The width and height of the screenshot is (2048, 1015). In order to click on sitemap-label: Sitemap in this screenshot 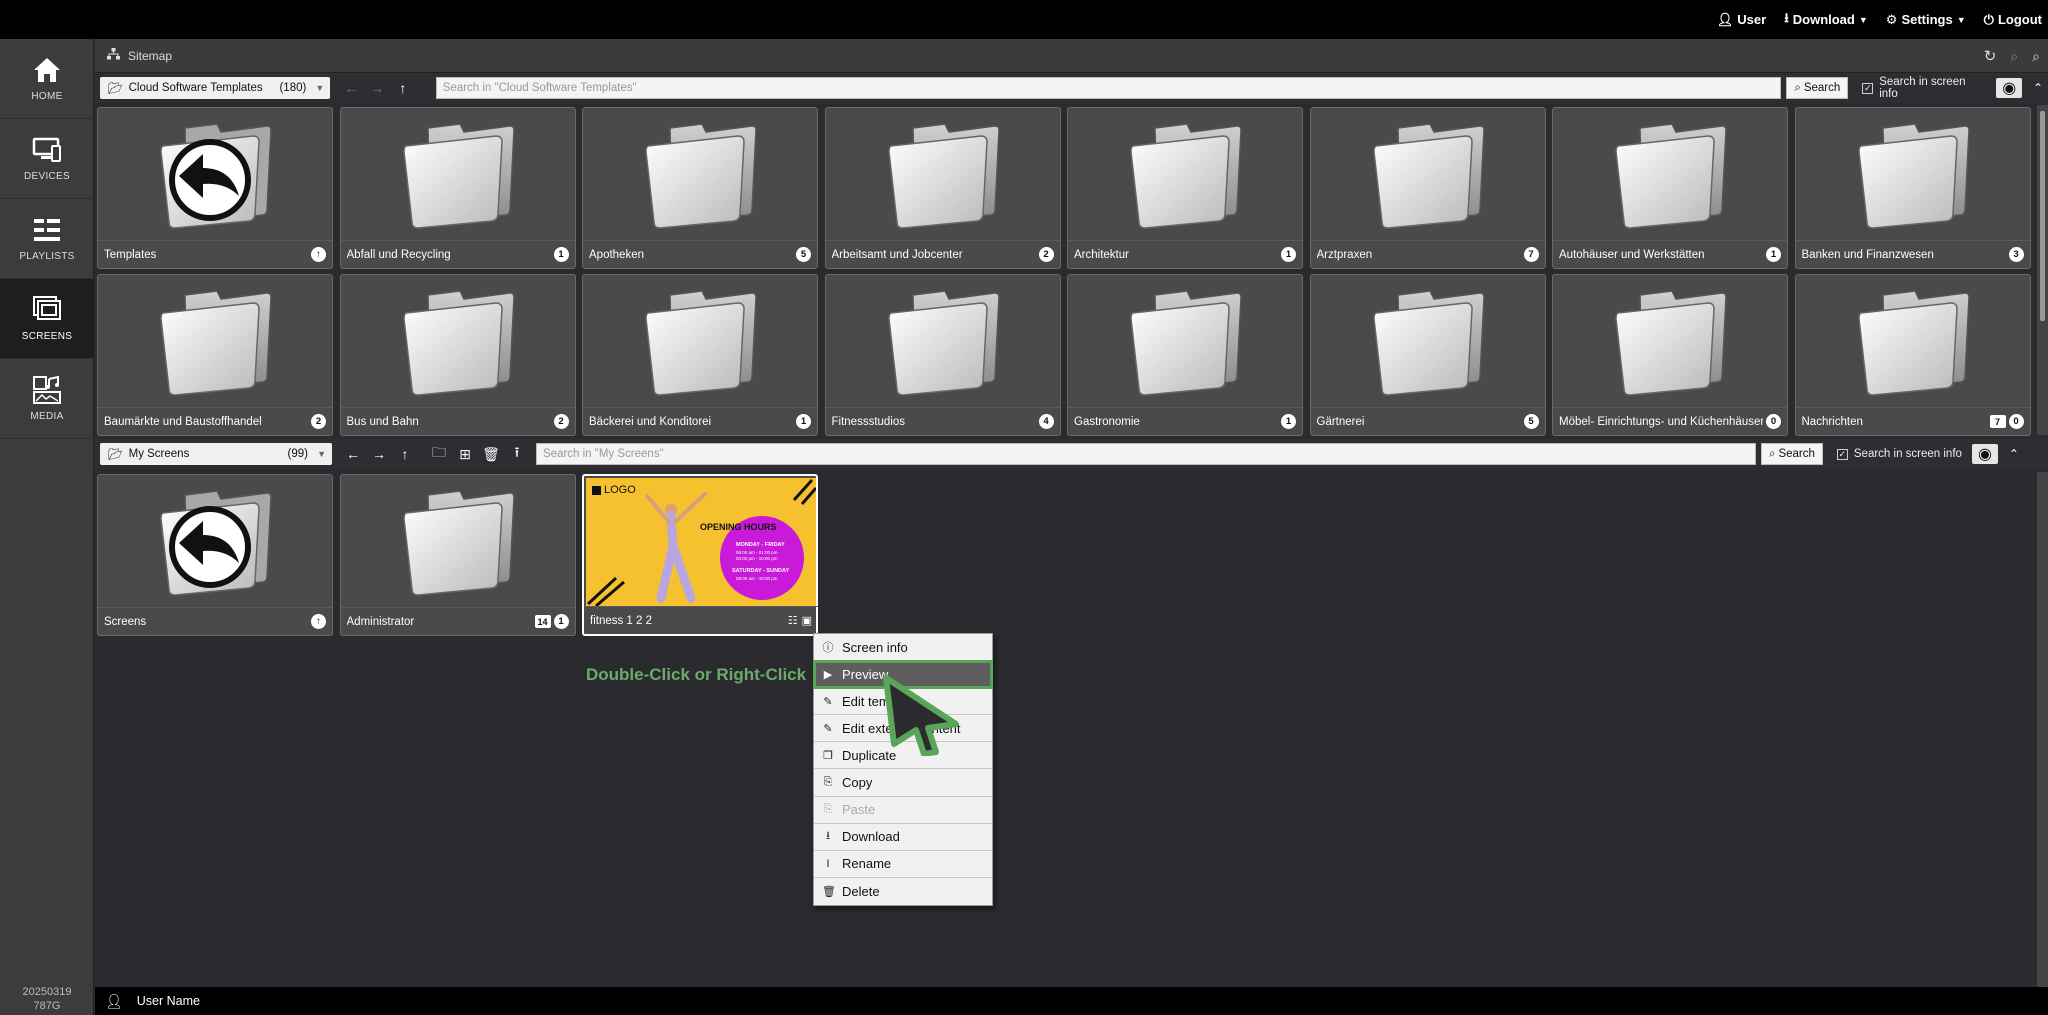, I will do `click(150, 56)`.